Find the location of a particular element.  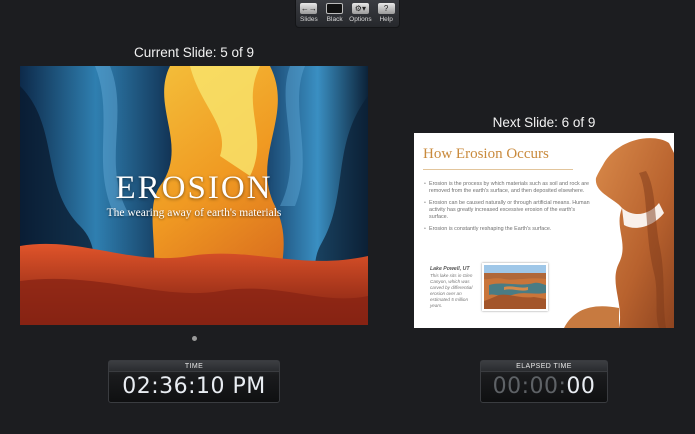

help-button: ? Help is located at coordinates (386, 13).